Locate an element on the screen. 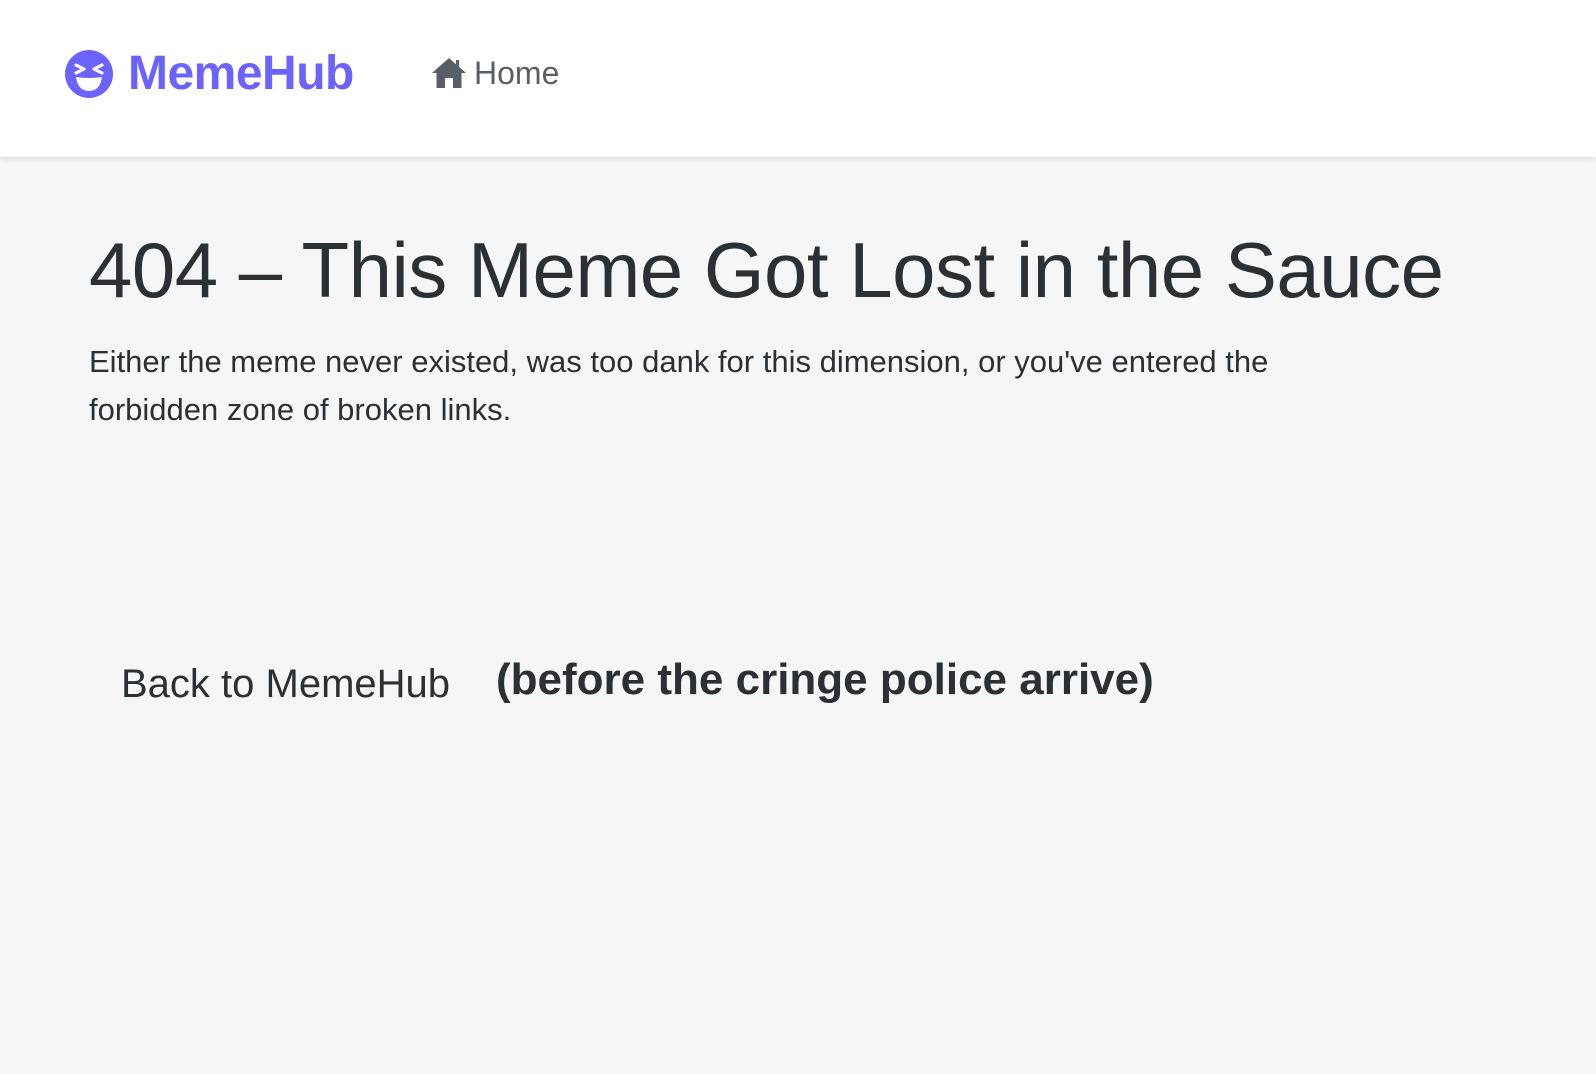 The height and width of the screenshot is (1074, 1596). page-title: 404 – This Meme Got Lost in the Sauce is located at coordinates (766, 270).